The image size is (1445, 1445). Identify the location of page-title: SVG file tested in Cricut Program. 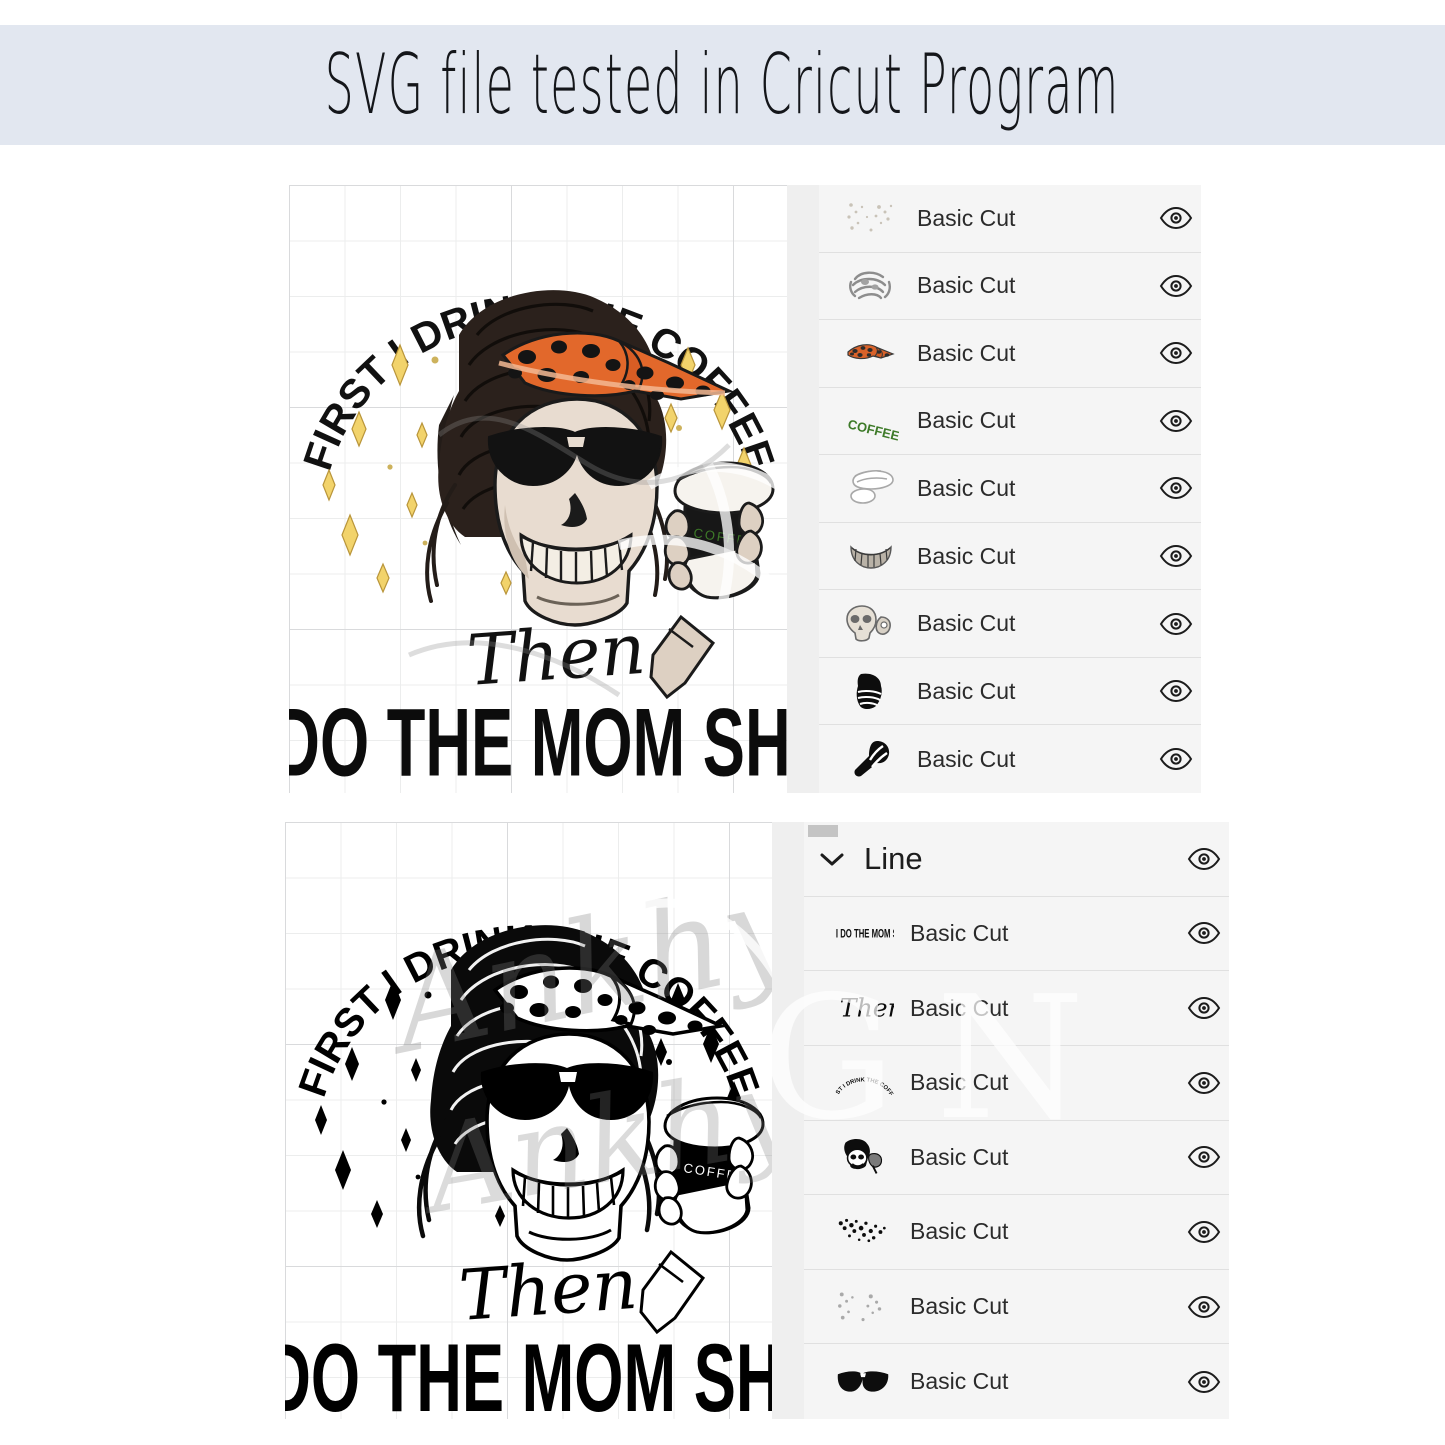
(722, 85).